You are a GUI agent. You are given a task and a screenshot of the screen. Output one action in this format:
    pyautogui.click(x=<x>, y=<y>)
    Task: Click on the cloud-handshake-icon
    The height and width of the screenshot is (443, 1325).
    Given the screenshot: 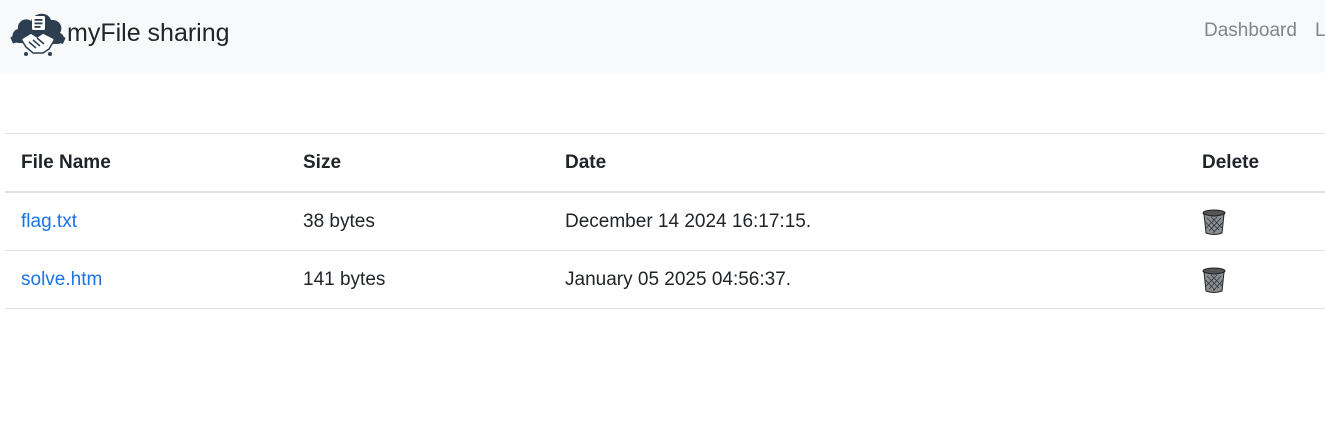 What is the action you would take?
    pyautogui.click(x=38, y=34)
    